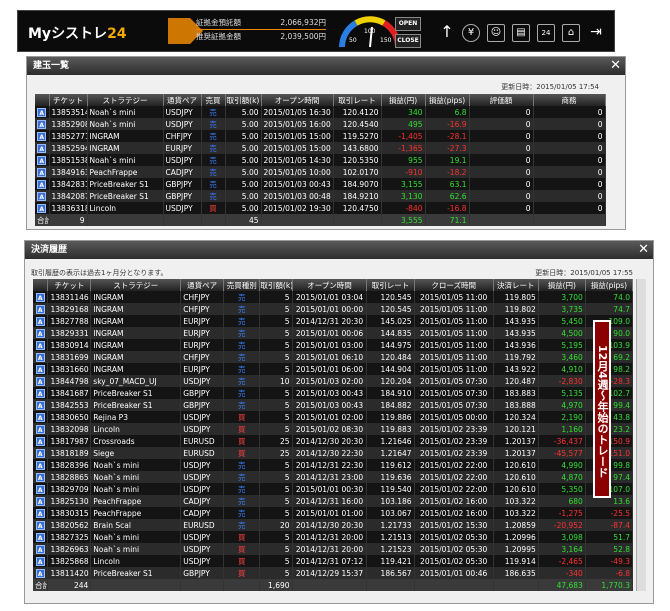 Image resolution: width=670 pixels, height=611 pixels. What do you see at coordinates (596, 33) in the screenshot?
I see `logout-icon: ⇥` at bounding box center [596, 33].